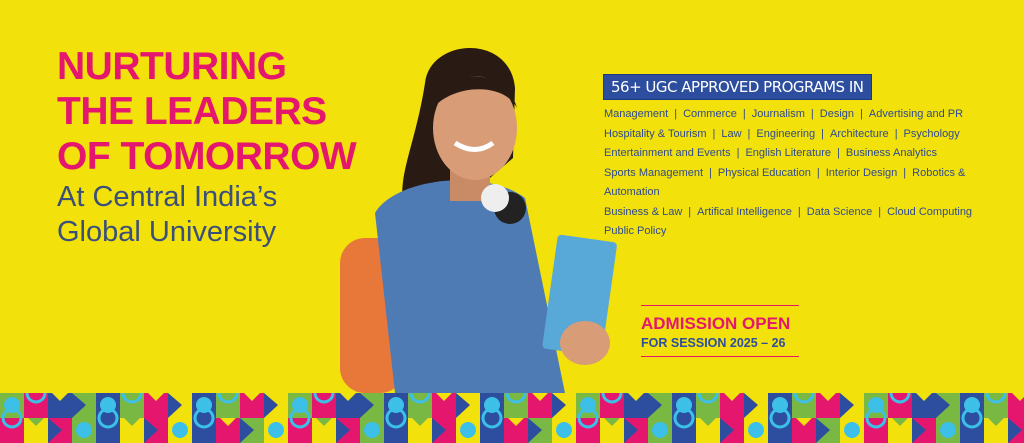 This screenshot has height=443, width=1024. I want to click on program-item: Robotics &, so click(939, 172).